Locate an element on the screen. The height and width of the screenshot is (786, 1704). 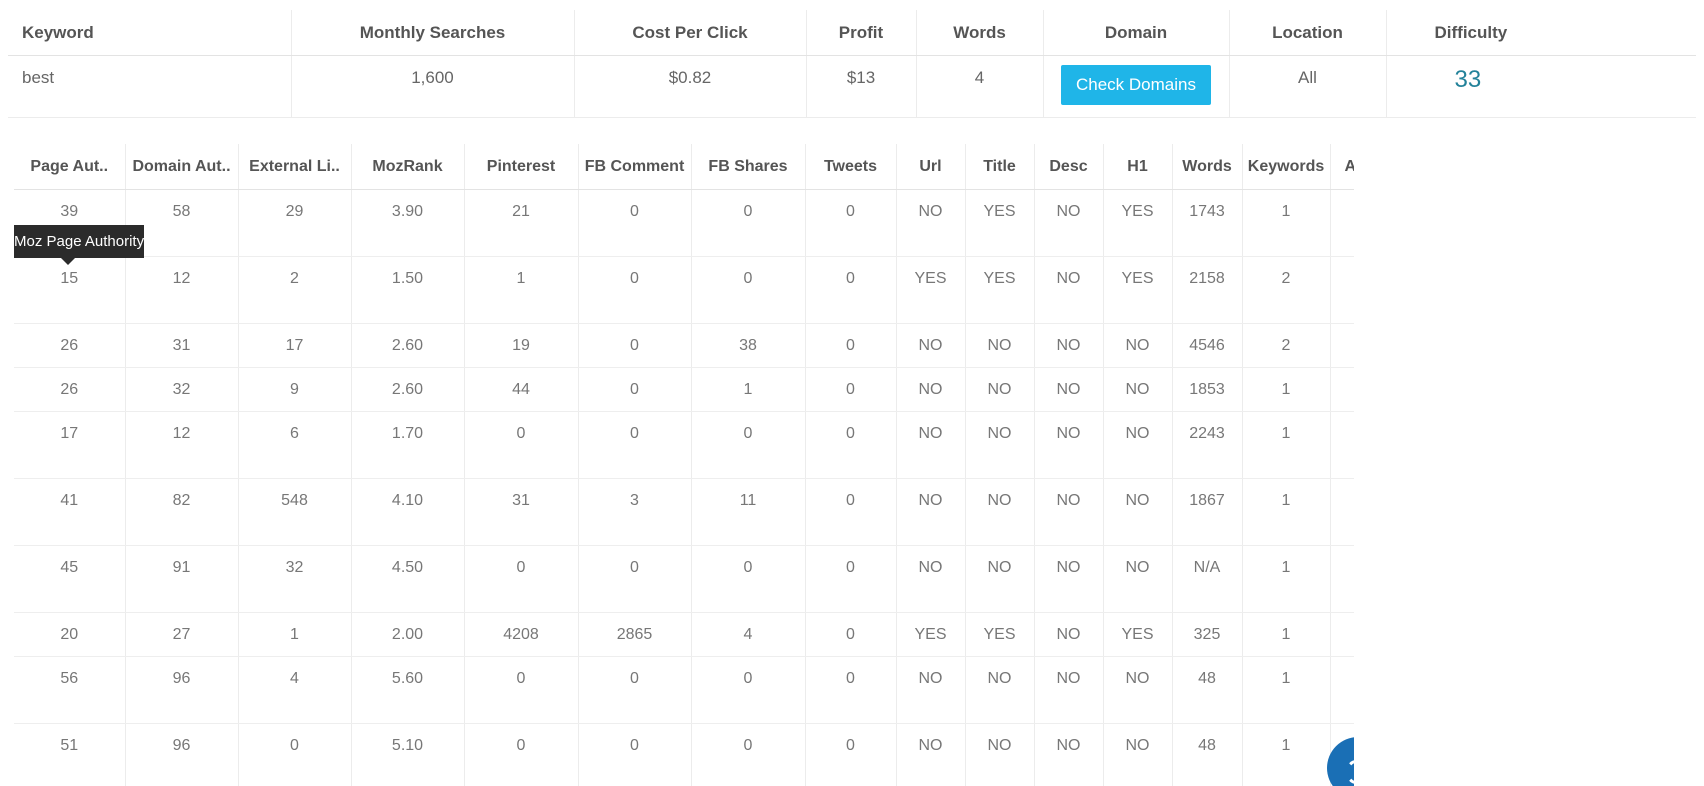
words-value: 4 is located at coordinates (979, 86).